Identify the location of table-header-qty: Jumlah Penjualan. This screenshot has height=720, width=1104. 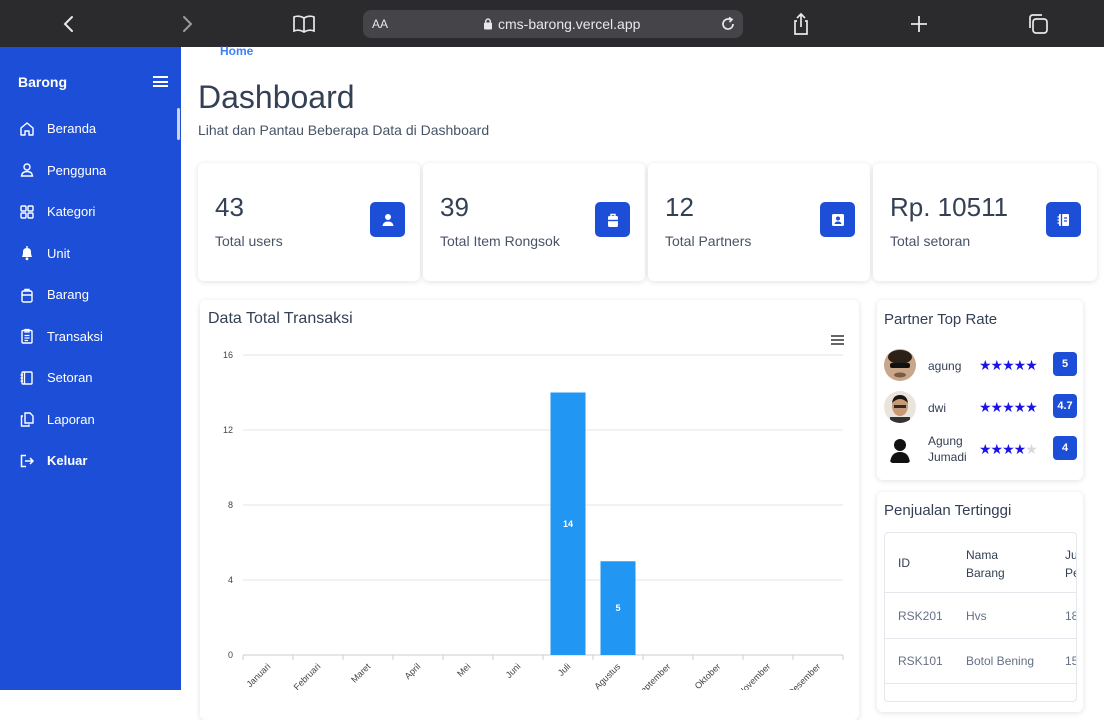
(1070, 564).